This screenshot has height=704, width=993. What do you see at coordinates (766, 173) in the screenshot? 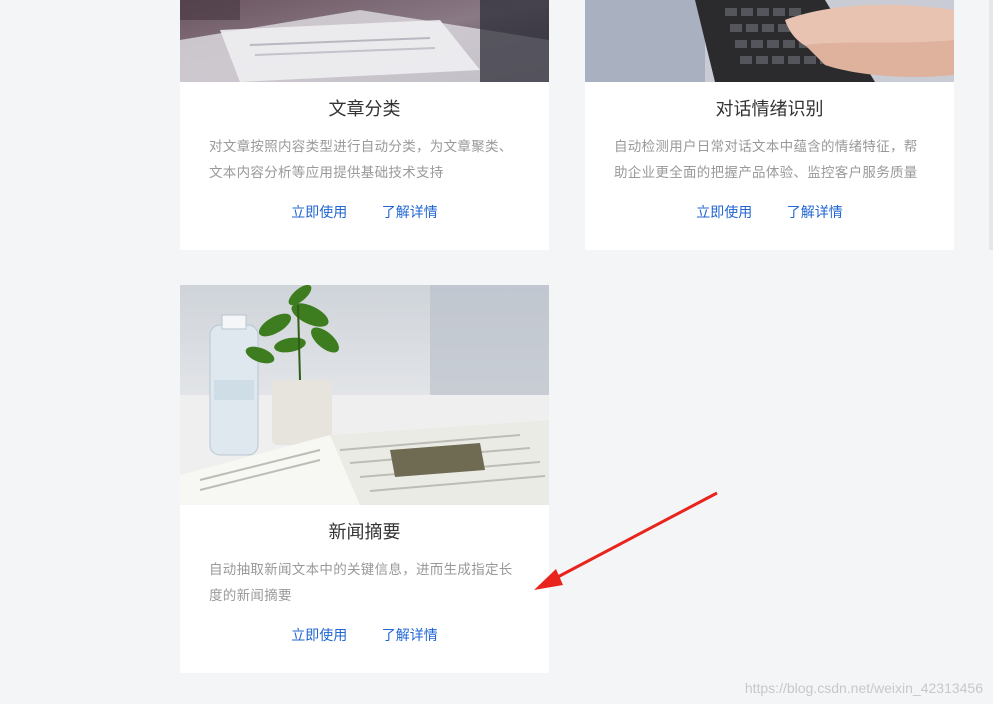
I see `card-description-line: 助企业更全面的把握产品体验、监控客户服务质量` at bounding box center [766, 173].